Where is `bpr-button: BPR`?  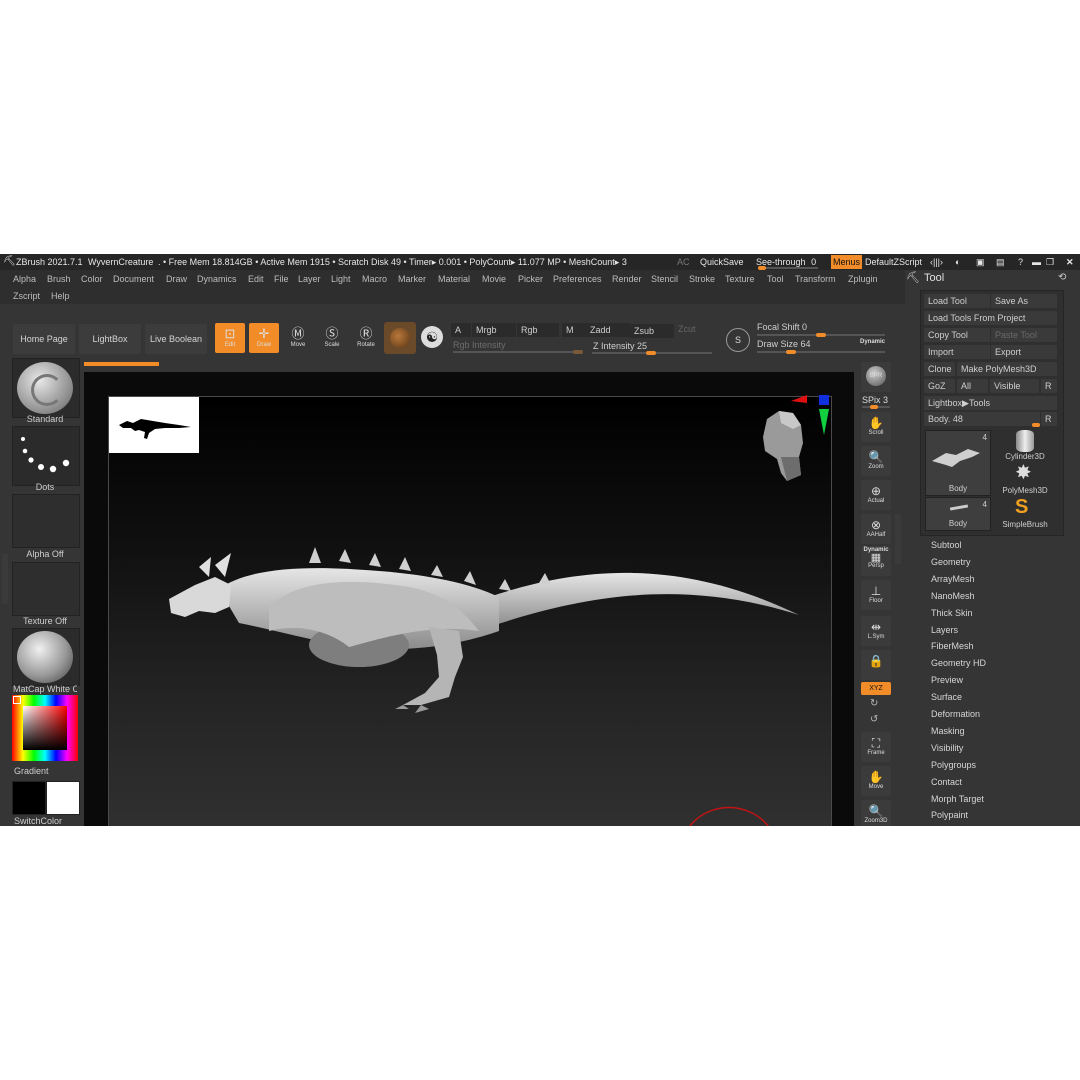
bpr-button: BPR is located at coordinates (876, 377).